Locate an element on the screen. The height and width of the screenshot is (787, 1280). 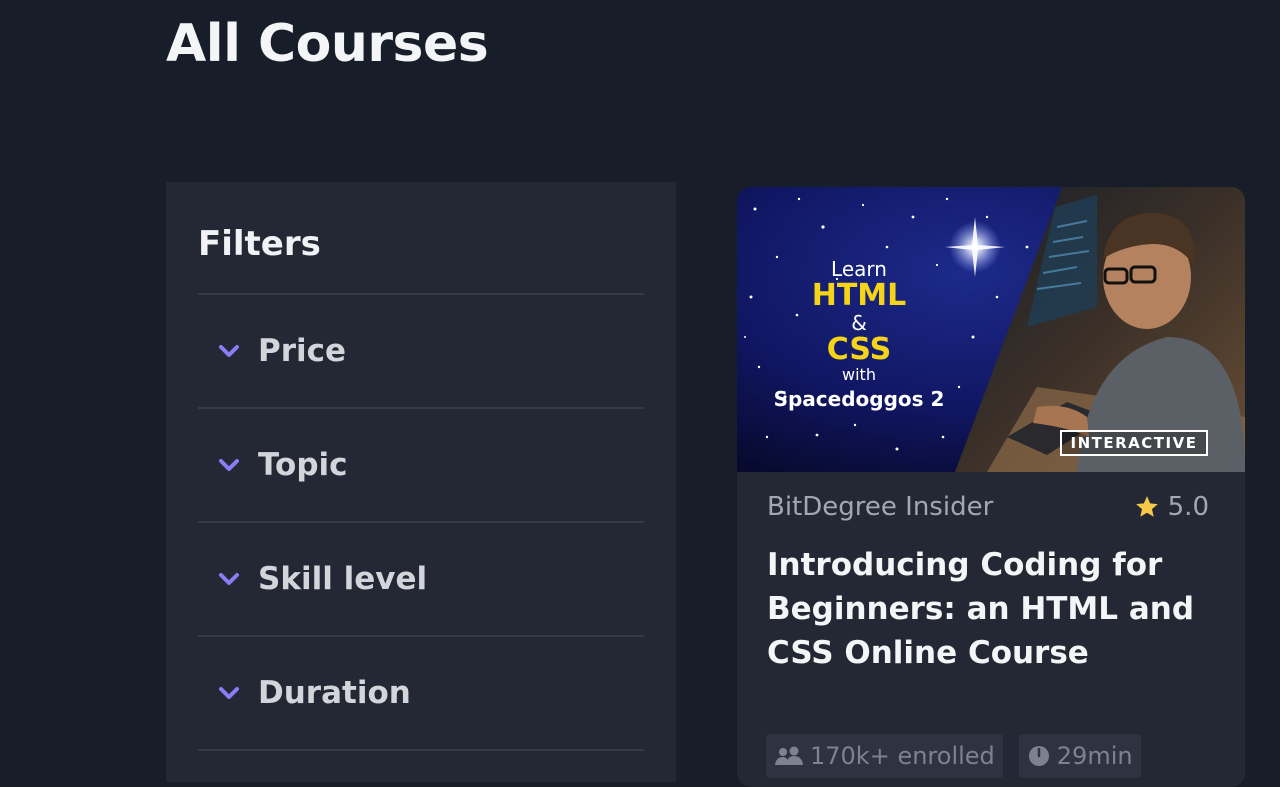
filter-label: Duration is located at coordinates (334, 693).